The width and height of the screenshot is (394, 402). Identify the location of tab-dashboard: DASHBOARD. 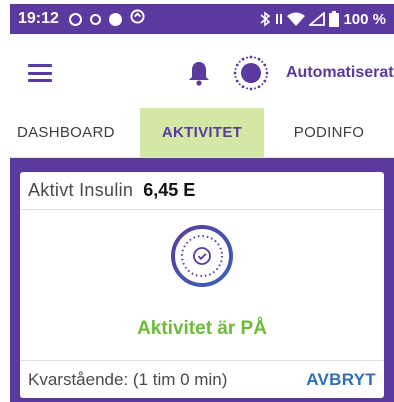
(75, 132).